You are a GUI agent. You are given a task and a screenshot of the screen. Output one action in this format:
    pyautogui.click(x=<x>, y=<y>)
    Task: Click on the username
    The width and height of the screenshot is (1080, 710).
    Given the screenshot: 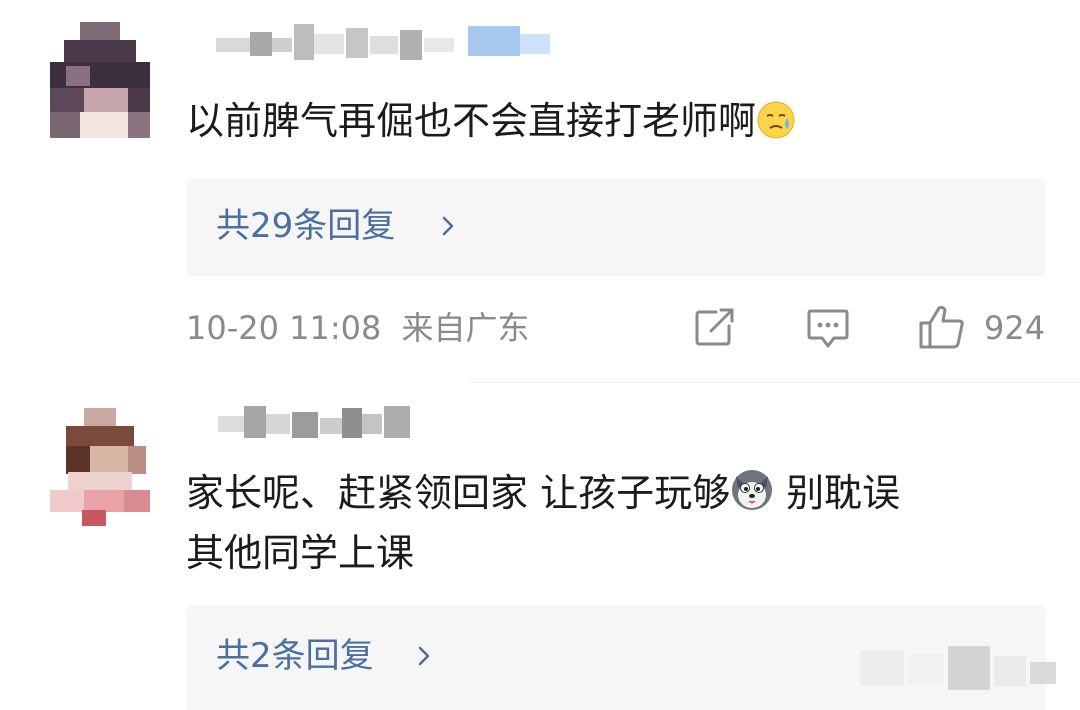 What is the action you would take?
    pyautogui.click(x=317, y=422)
    